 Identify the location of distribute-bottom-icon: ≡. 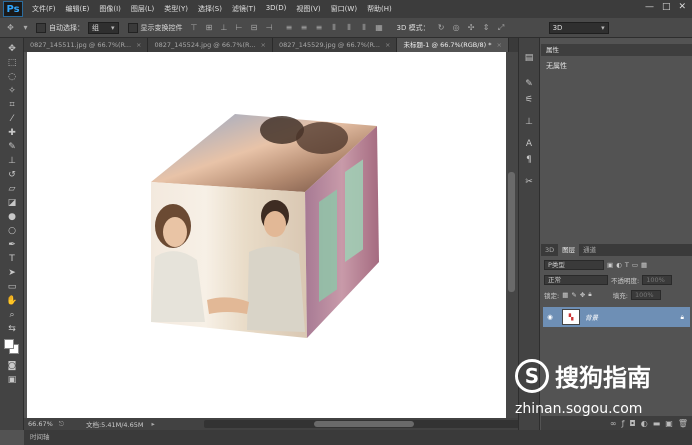
(319, 27).